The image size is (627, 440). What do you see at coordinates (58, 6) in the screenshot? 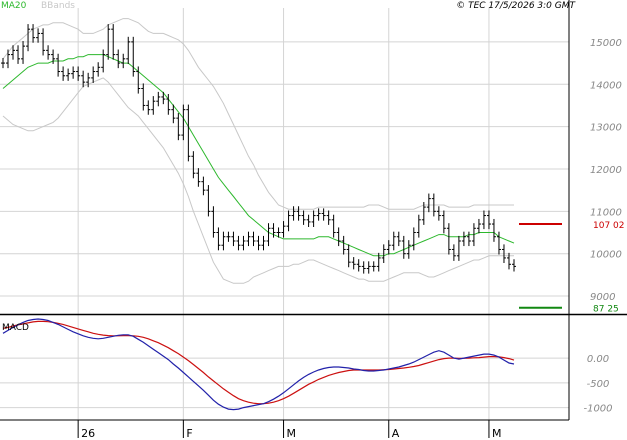
I see `legend-bbands: BBands` at bounding box center [58, 6].